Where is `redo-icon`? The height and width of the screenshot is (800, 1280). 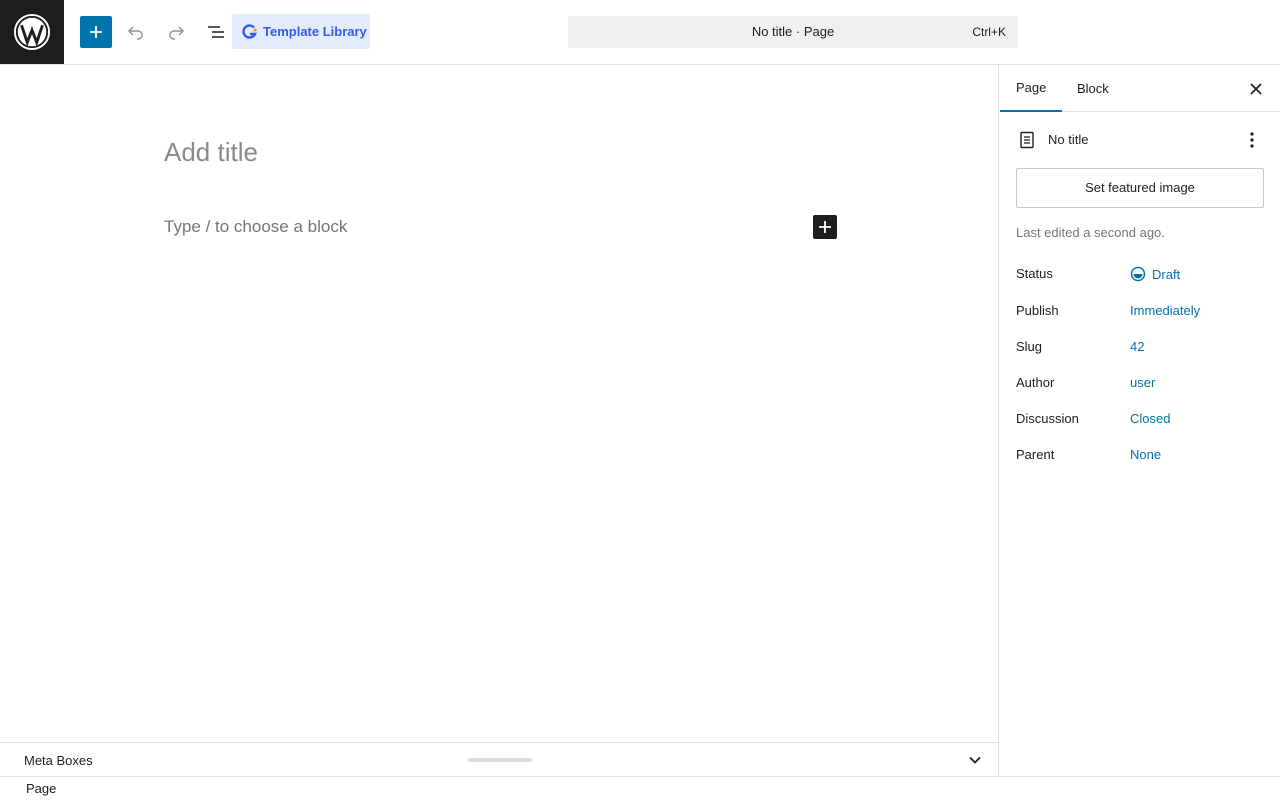 redo-icon is located at coordinates (177, 33).